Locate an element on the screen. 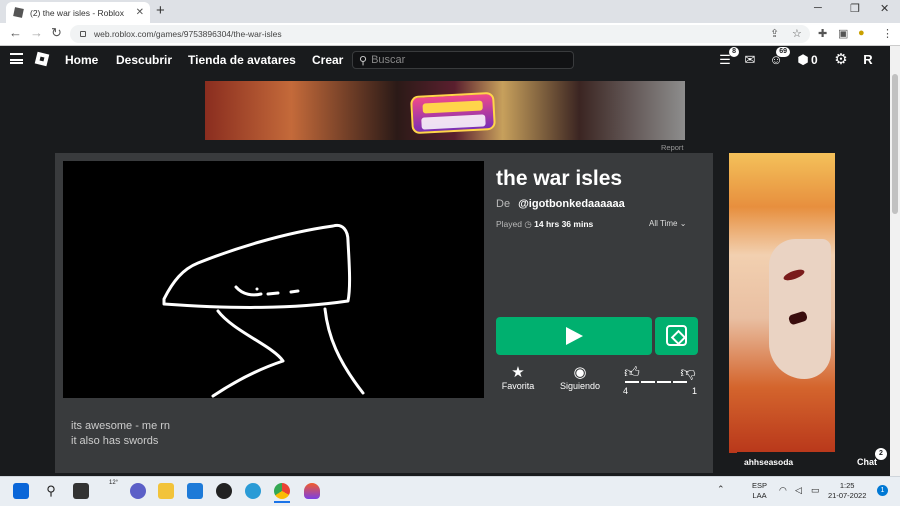  description-line: its awesome - me rn is located at coordinates (121, 426).